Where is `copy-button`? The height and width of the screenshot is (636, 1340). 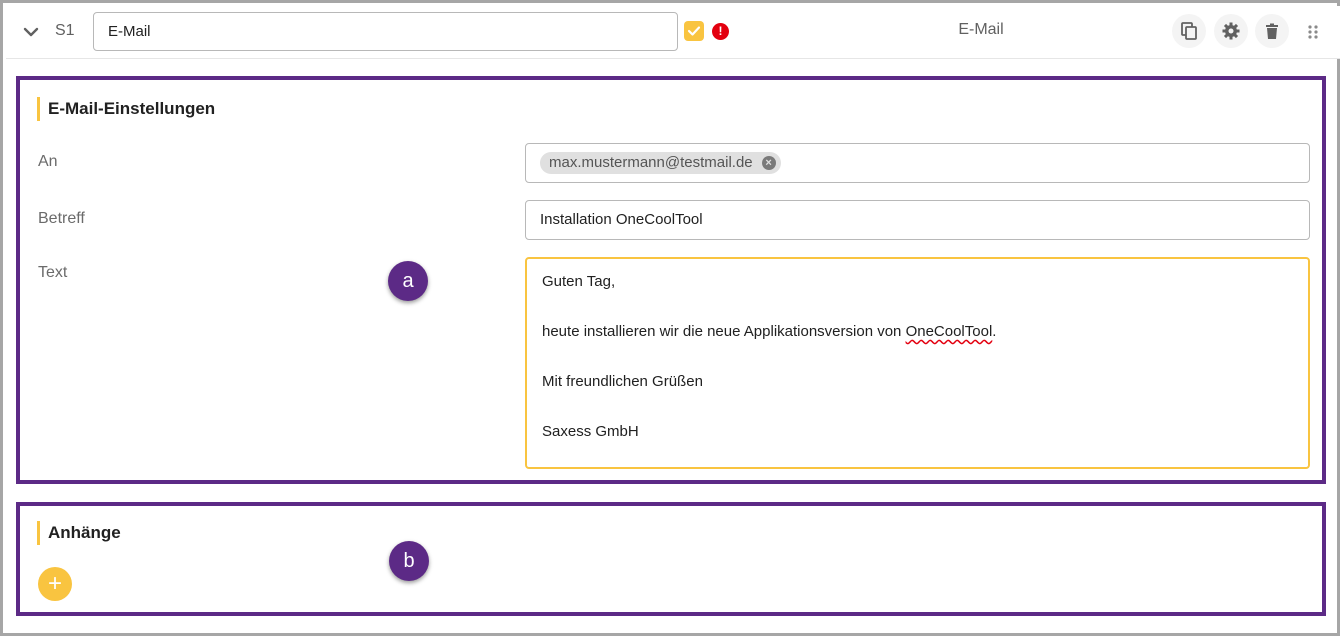
copy-button is located at coordinates (1189, 31).